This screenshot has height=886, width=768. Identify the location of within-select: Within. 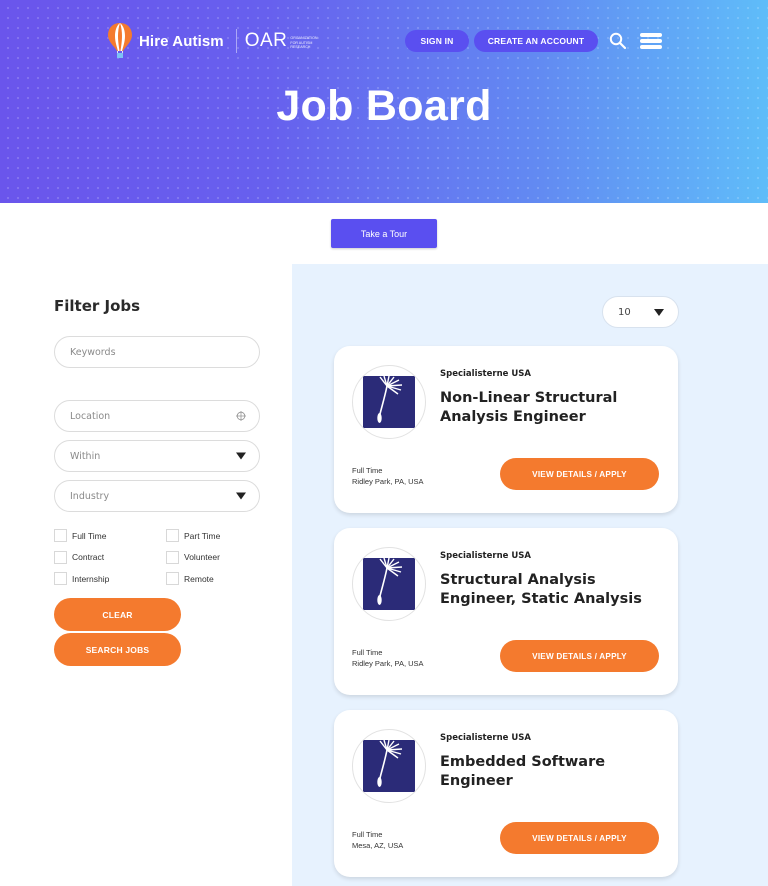
(157, 456).